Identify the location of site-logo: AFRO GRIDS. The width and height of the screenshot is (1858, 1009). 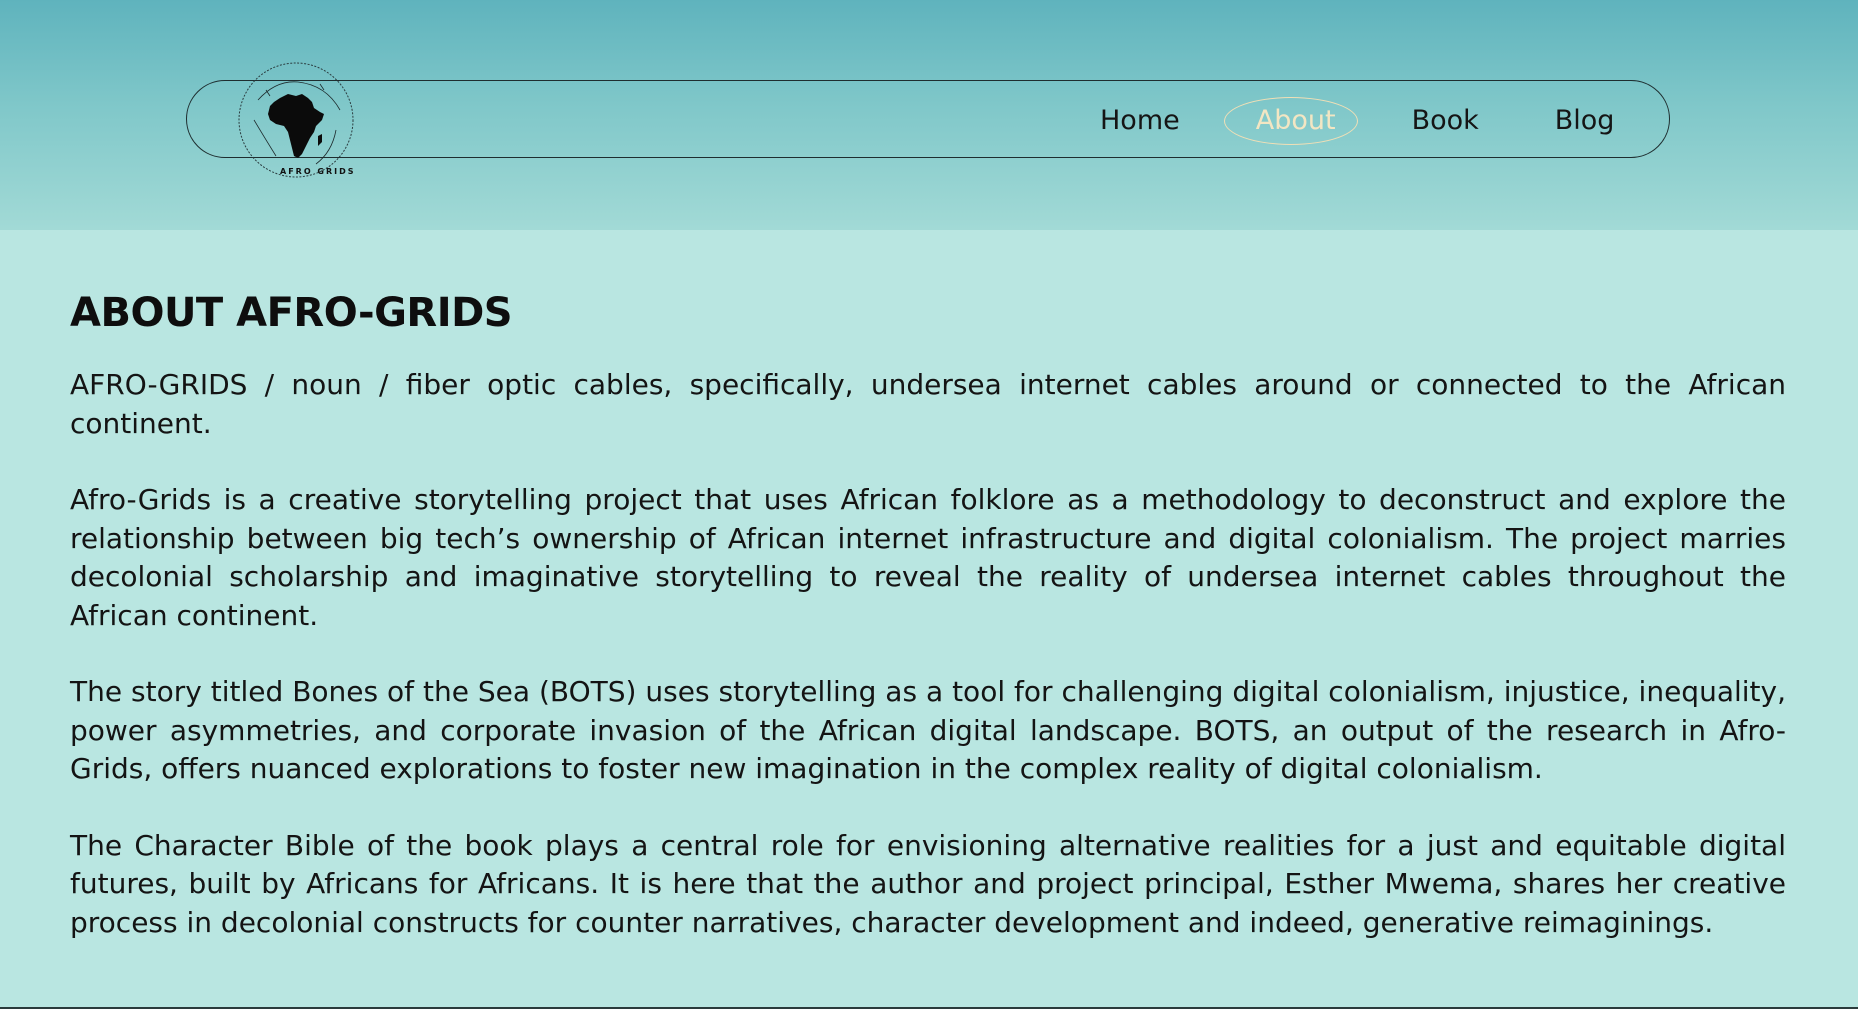
(298, 122).